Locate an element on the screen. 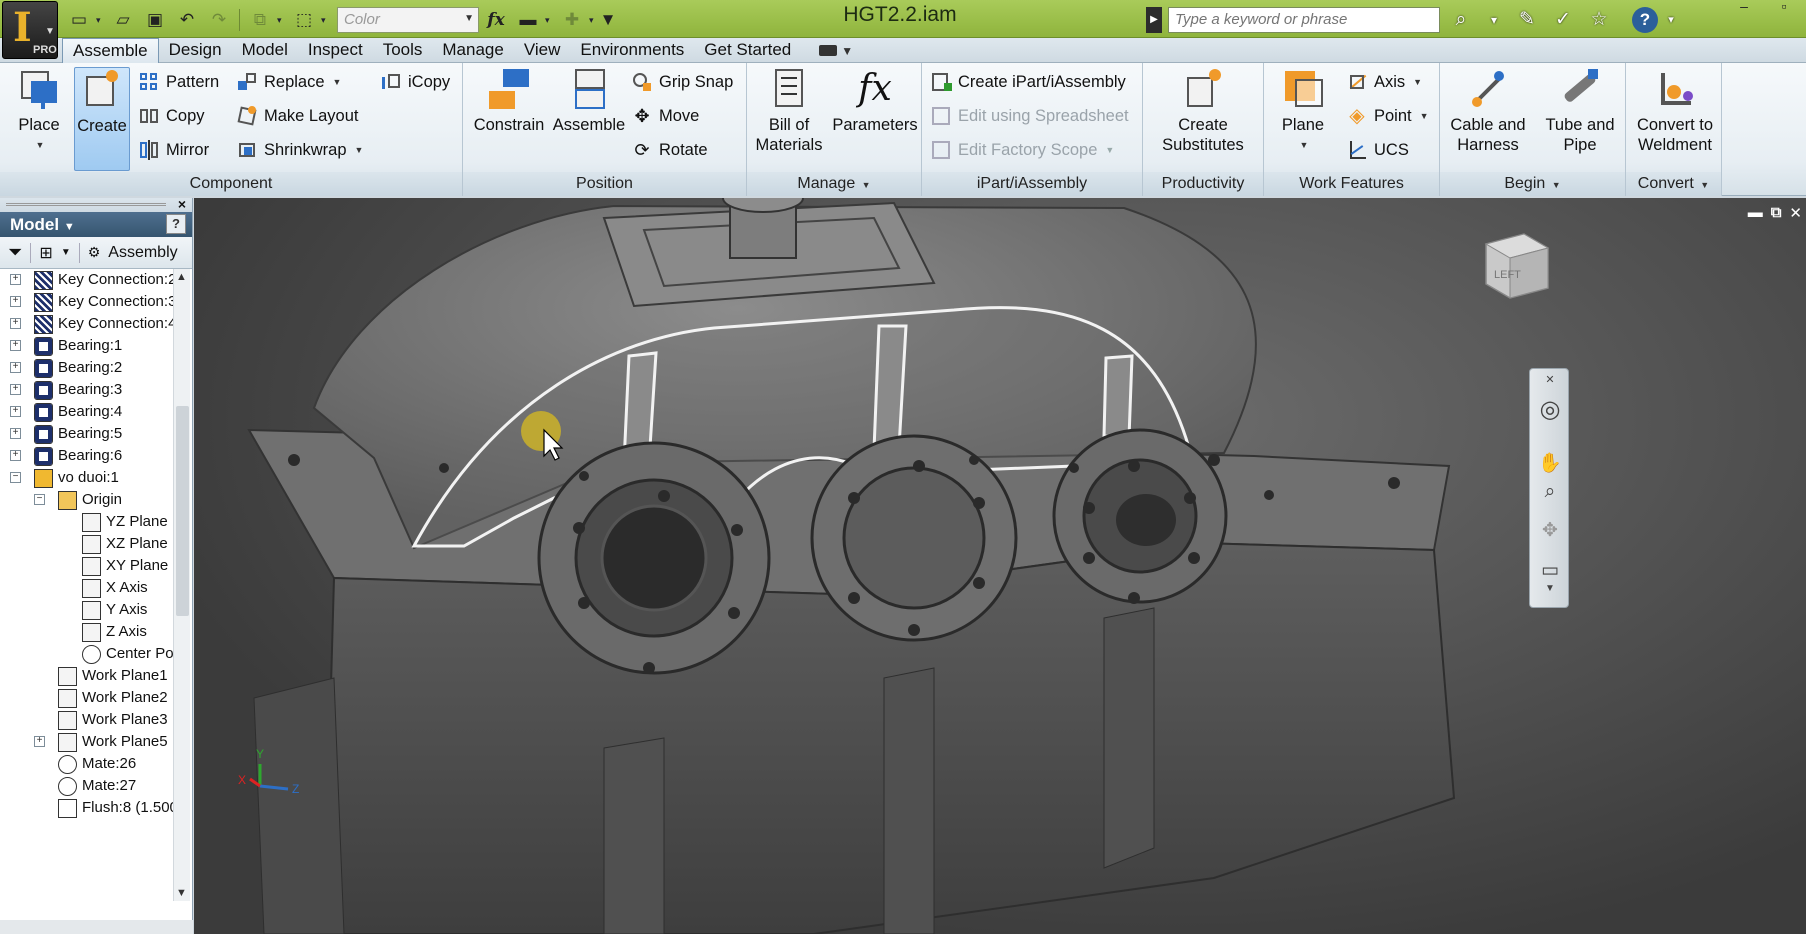 Image resolution: width=1806 pixels, height=934 pixels. tab-environments: Environments is located at coordinates (632, 50).